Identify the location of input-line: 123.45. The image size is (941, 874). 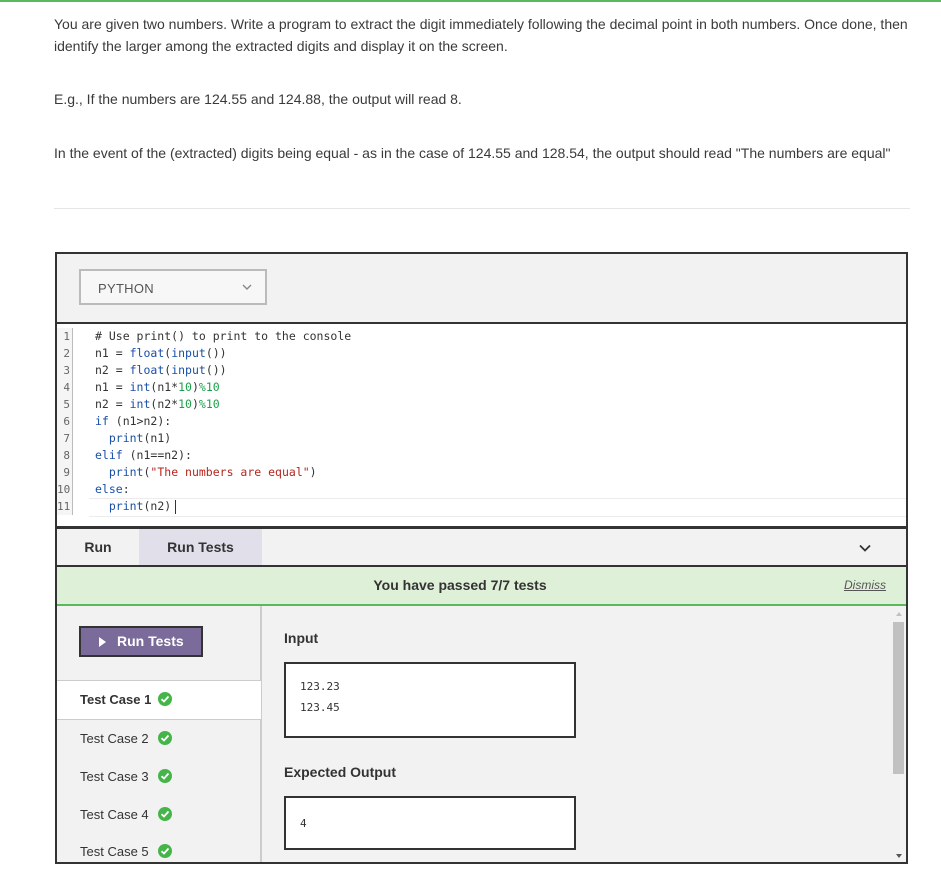
(430, 707).